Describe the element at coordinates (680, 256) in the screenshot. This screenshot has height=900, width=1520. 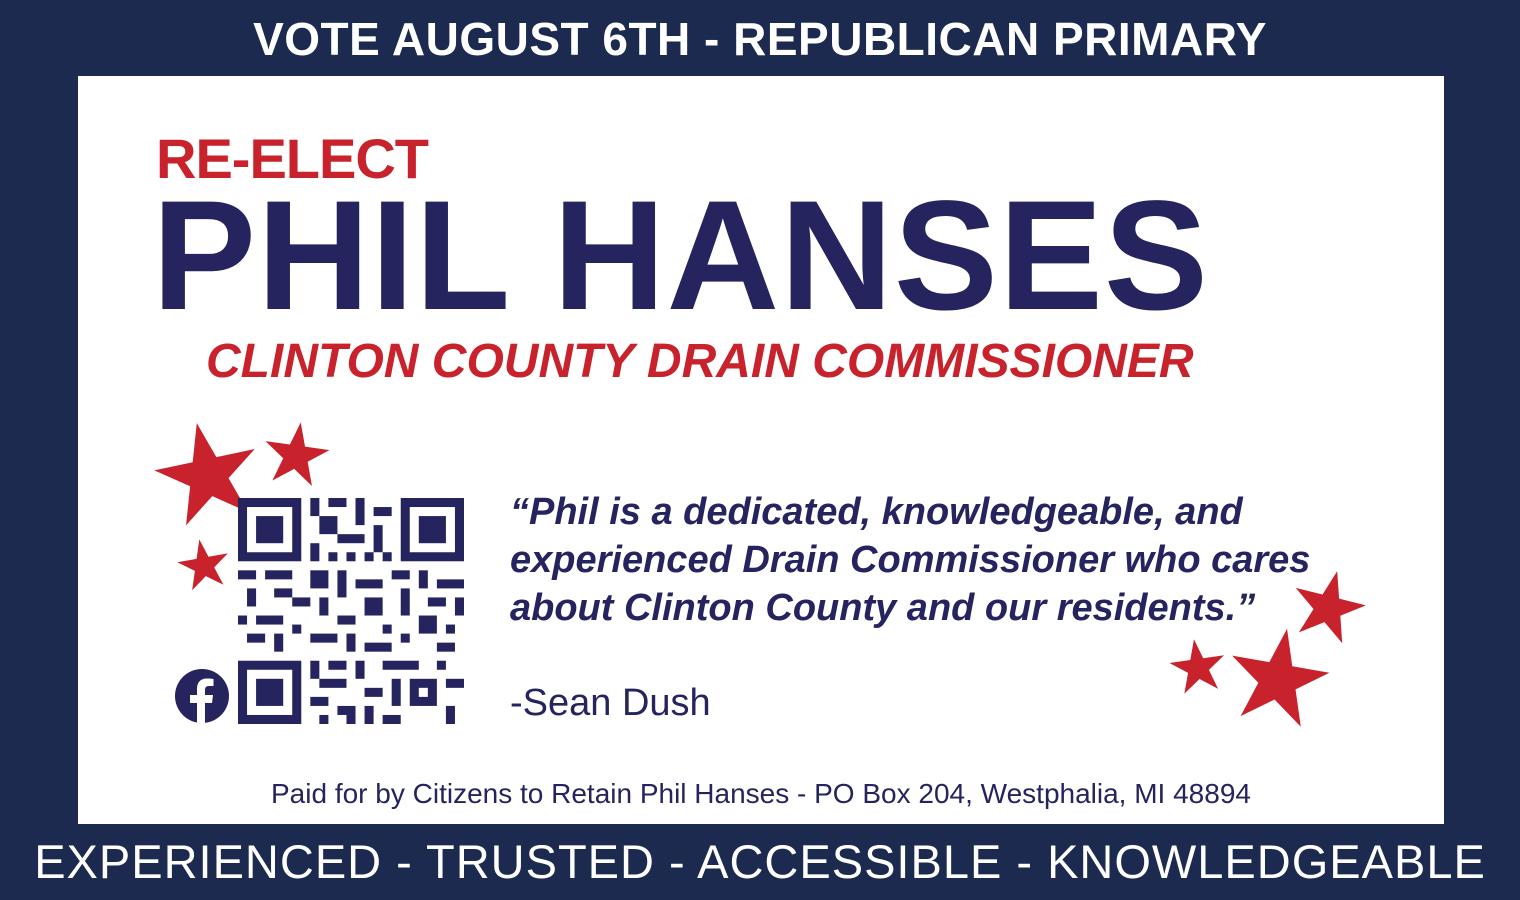
I see `candidate-name: PHIL HANSES` at that location.